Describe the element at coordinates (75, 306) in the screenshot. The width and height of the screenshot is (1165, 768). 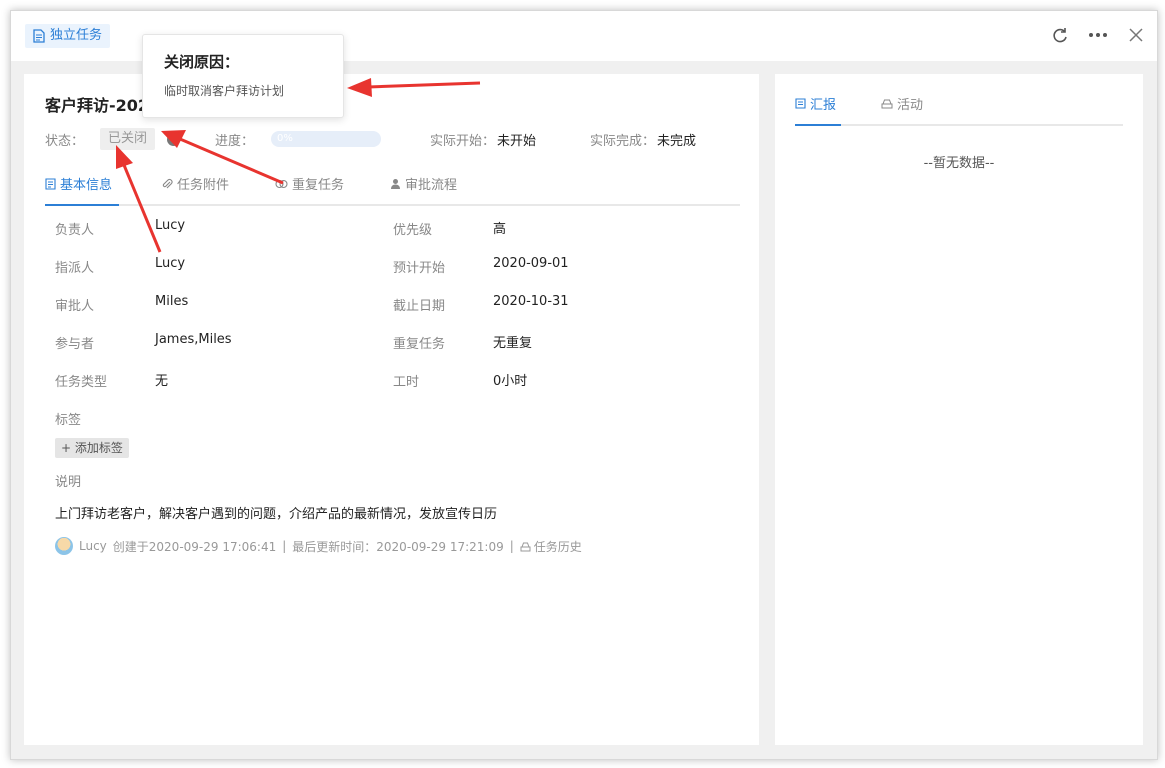
I see `approver-label: 审批人` at that location.